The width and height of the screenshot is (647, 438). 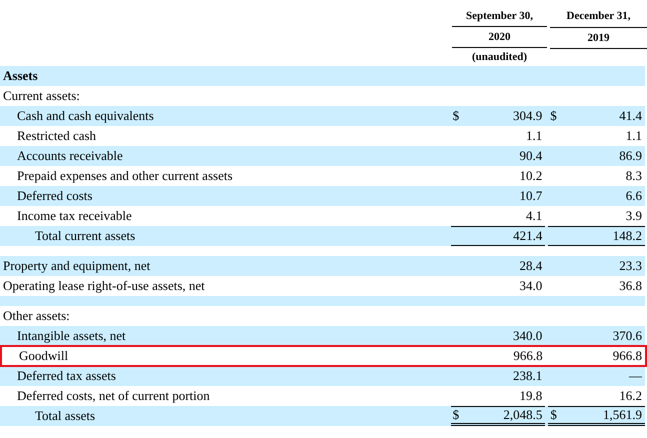 What do you see at coordinates (634, 196) in the screenshot?
I see `table-cell-text: 6.6` at bounding box center [634, 196].